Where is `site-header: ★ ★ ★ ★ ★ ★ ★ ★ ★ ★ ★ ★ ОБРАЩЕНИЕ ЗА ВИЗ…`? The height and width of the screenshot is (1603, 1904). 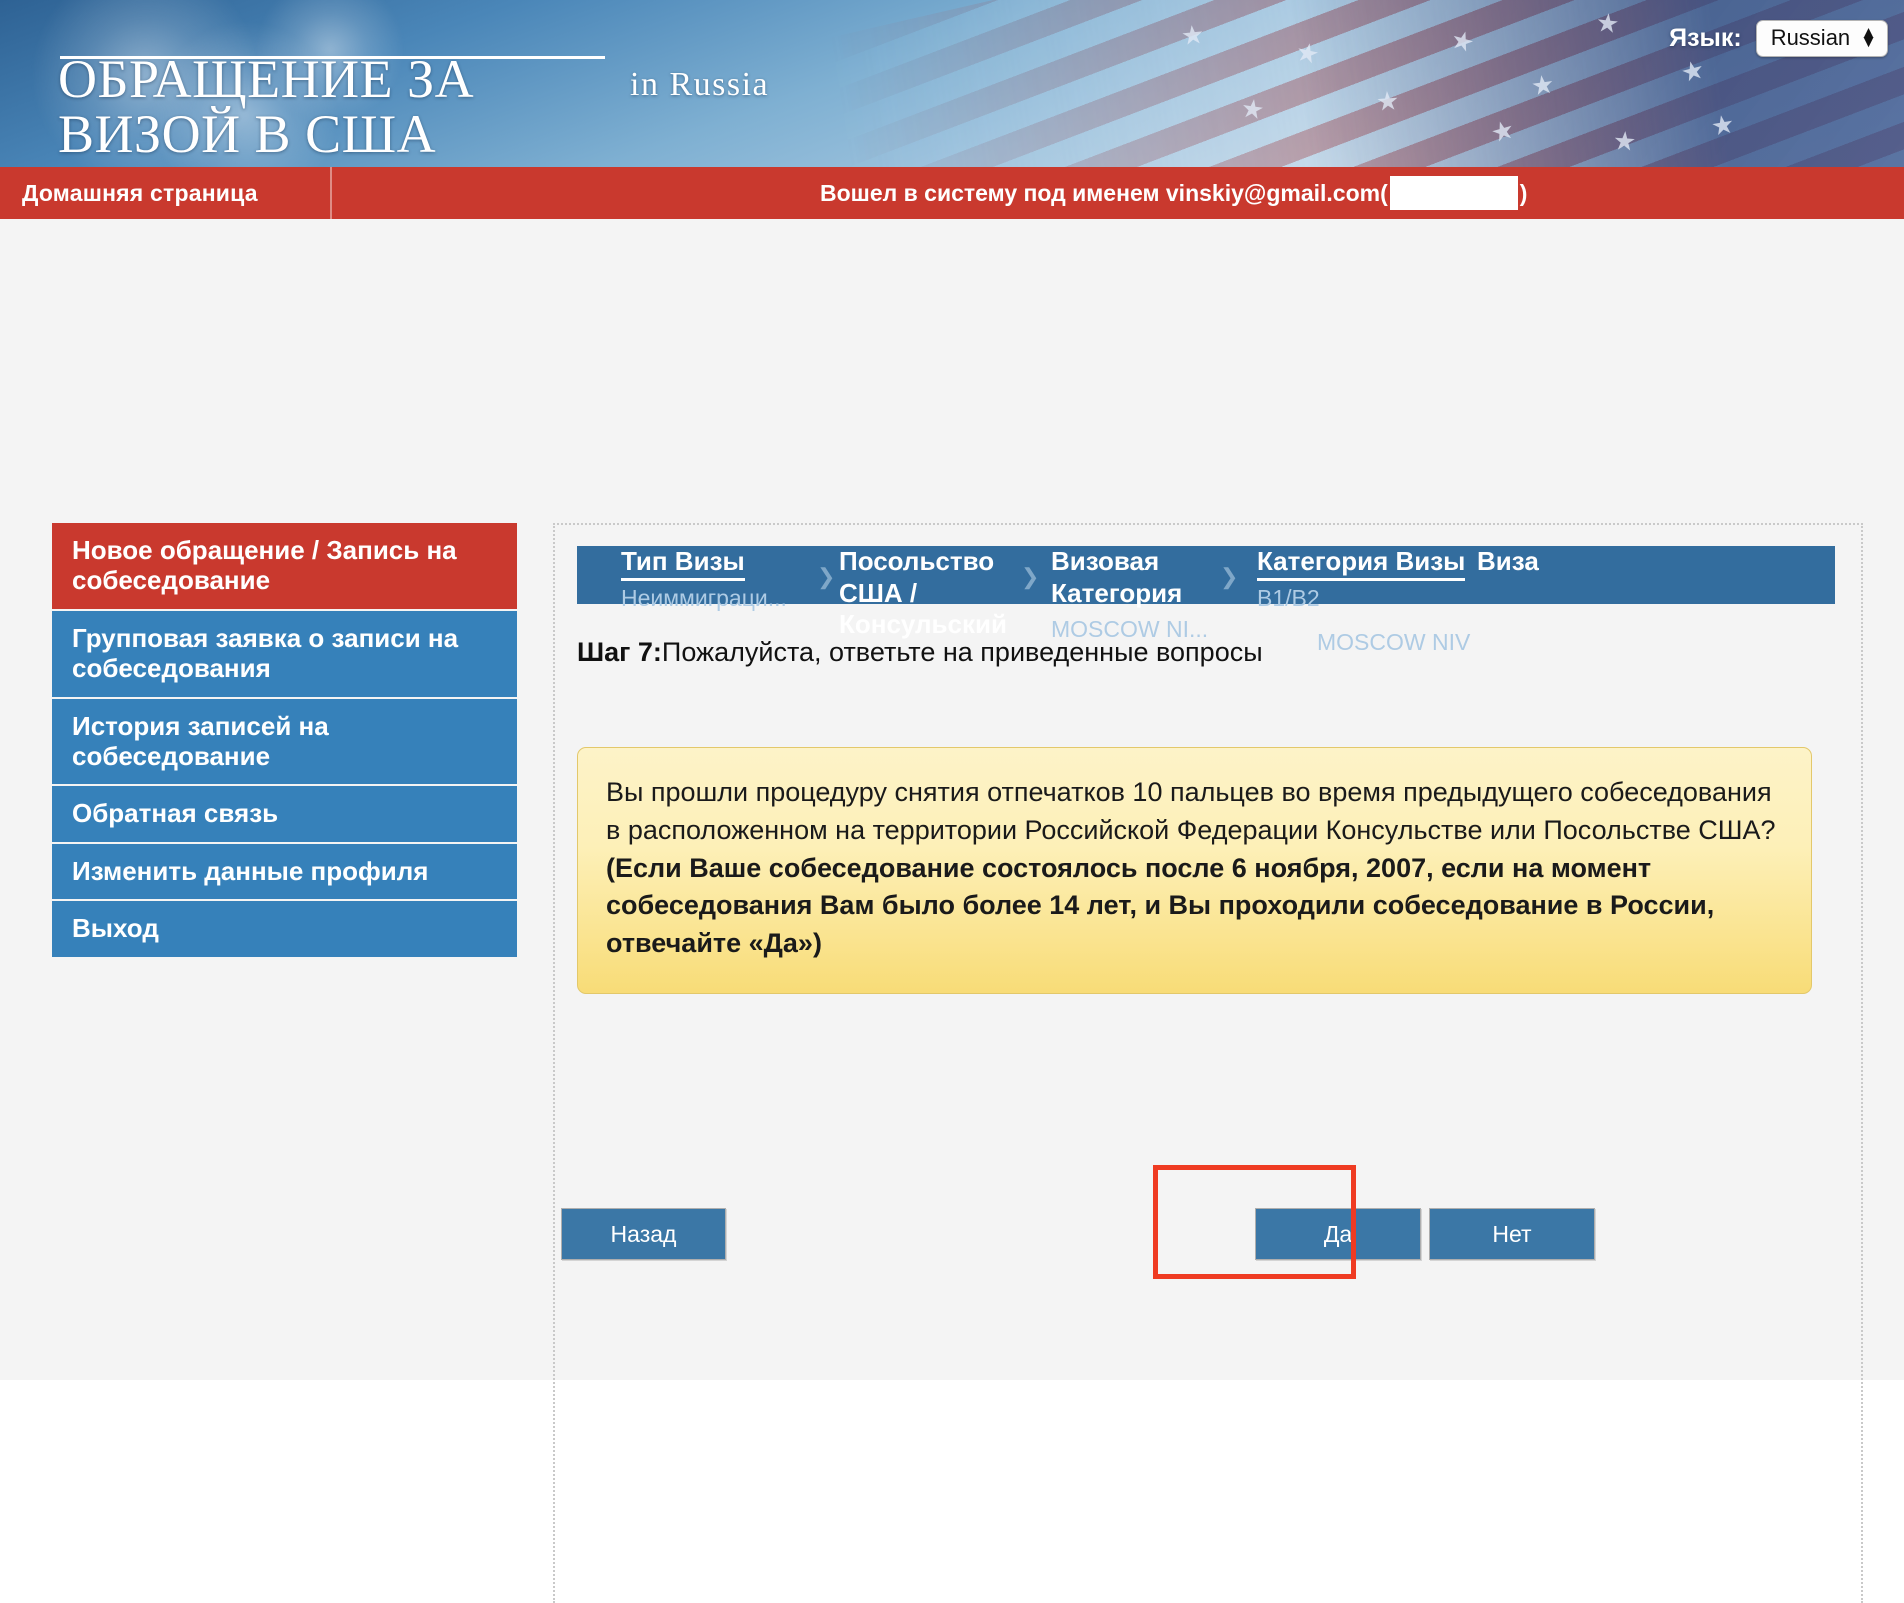 site-header: ★ ★ ★ ★ ★ ★ ★ ★ ★ ★ ★ ★ ОБРАЩЕНИЕ ЗА ВИЗ… is located at coordinates (952, 83).